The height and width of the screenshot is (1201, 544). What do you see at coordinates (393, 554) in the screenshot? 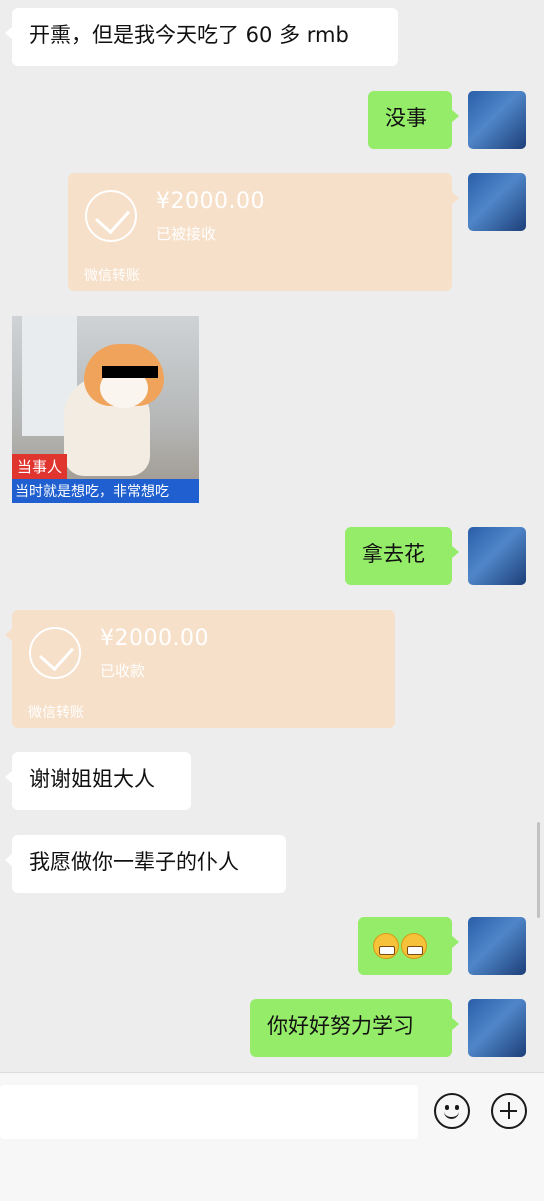
I see `message-text: 拿去花` at bounding box center [393, 554].